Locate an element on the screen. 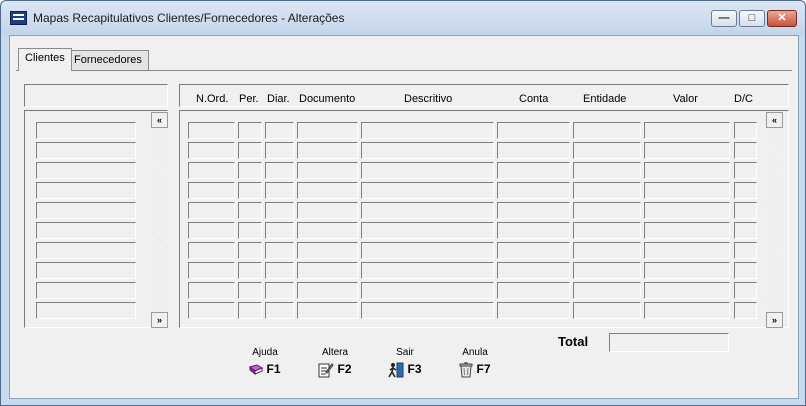 The width and height of the screenshot is (806, 406). total-field is located at coordinates (669, 342).